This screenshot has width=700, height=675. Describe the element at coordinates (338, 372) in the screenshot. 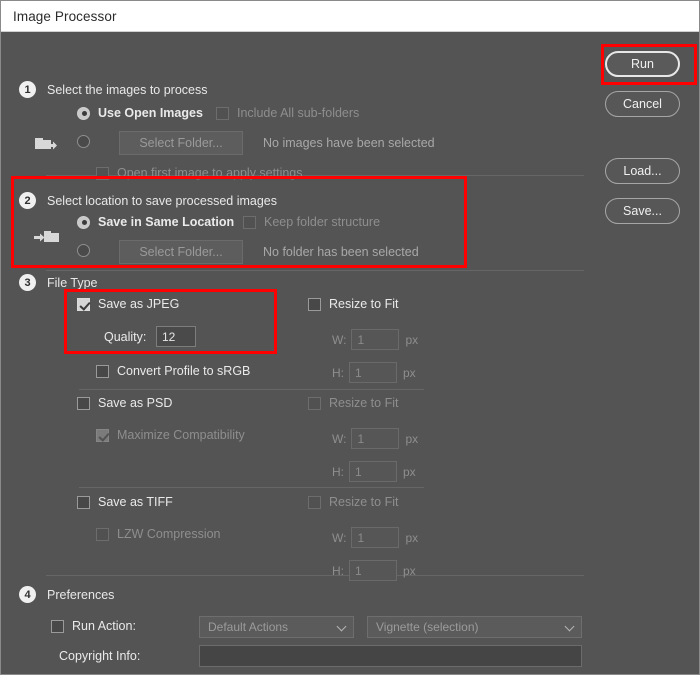

I see `jpeg-height-prefix: H:` at that location.